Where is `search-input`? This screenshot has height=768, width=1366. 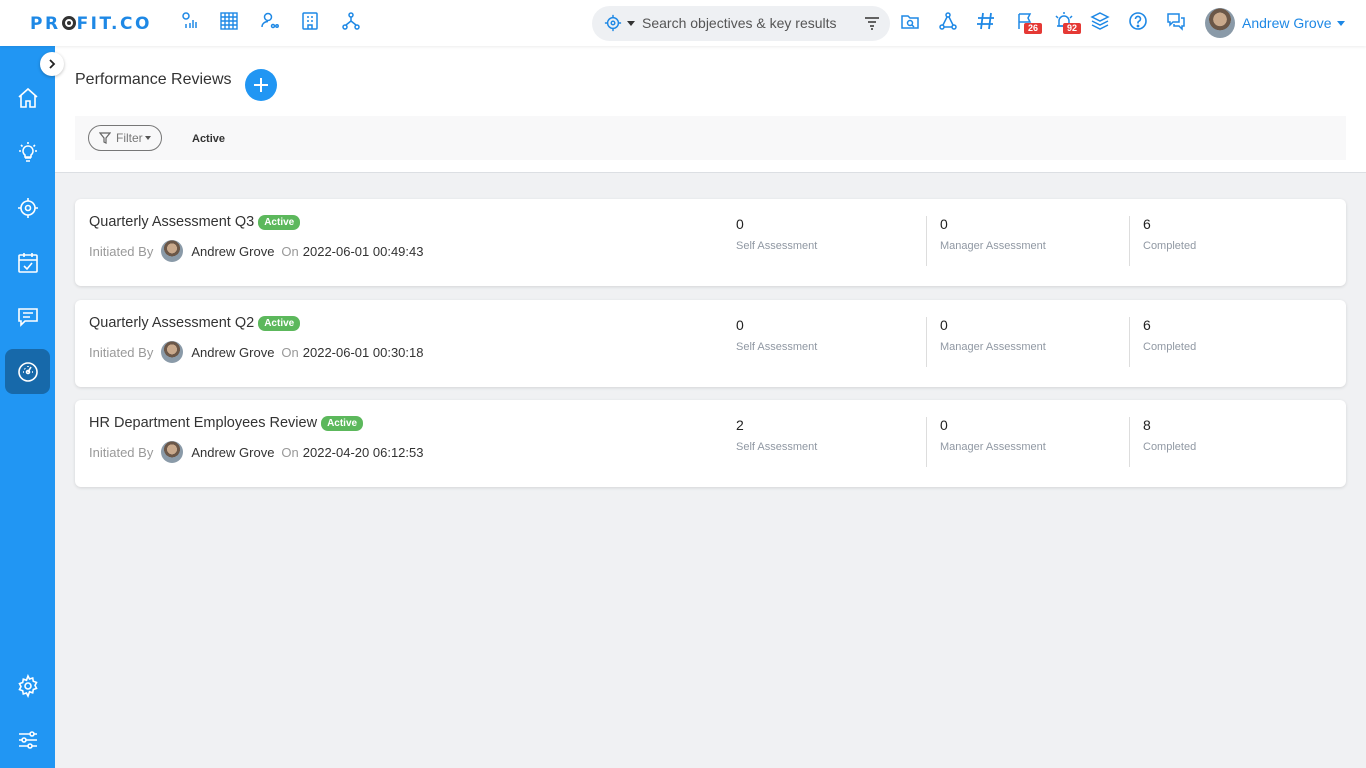
search-input is located at coordinates (742, 23).